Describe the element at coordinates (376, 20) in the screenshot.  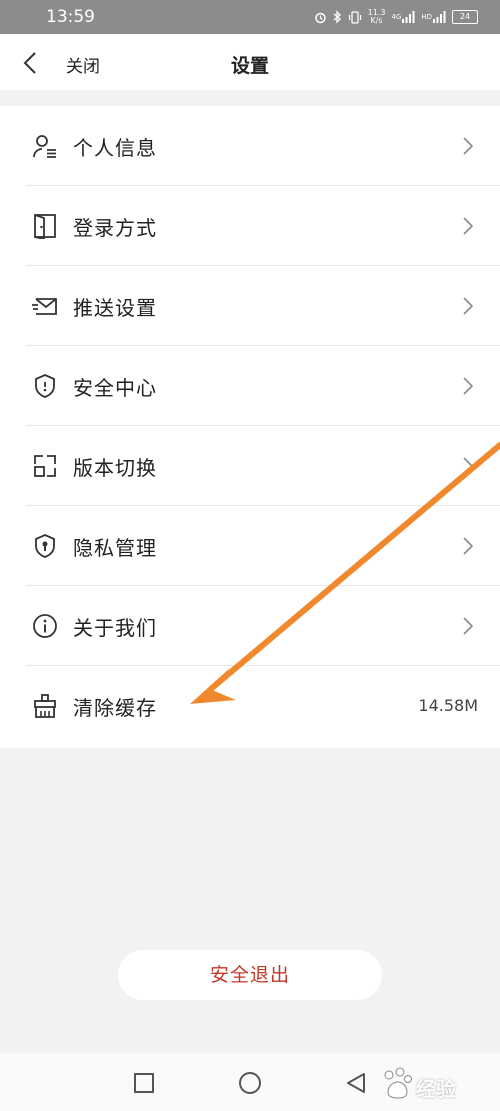
I see `net-speed-unit: K/s` at that location.